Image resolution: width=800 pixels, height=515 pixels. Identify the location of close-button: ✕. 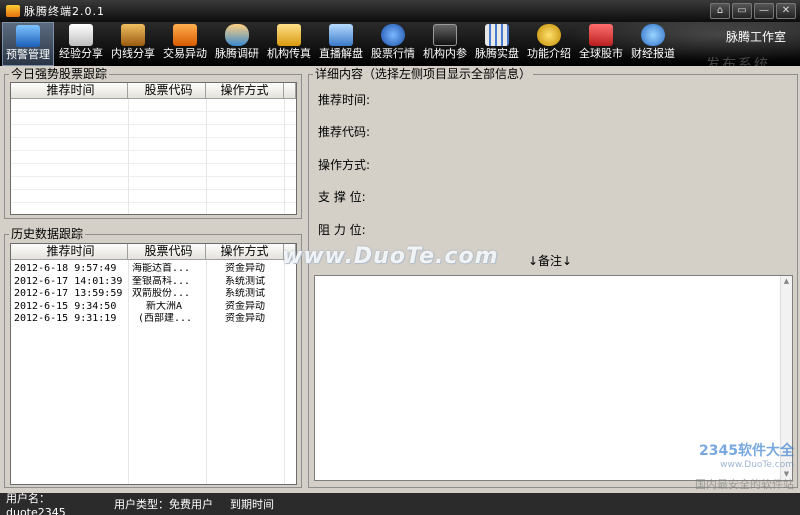
(786, 11).